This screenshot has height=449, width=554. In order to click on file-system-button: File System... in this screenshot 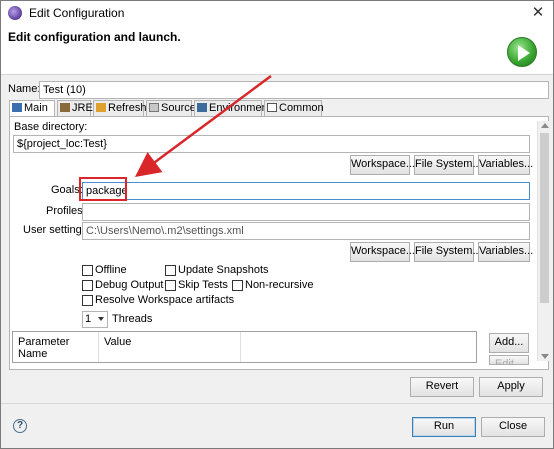, I will do `click(448, 165)`.